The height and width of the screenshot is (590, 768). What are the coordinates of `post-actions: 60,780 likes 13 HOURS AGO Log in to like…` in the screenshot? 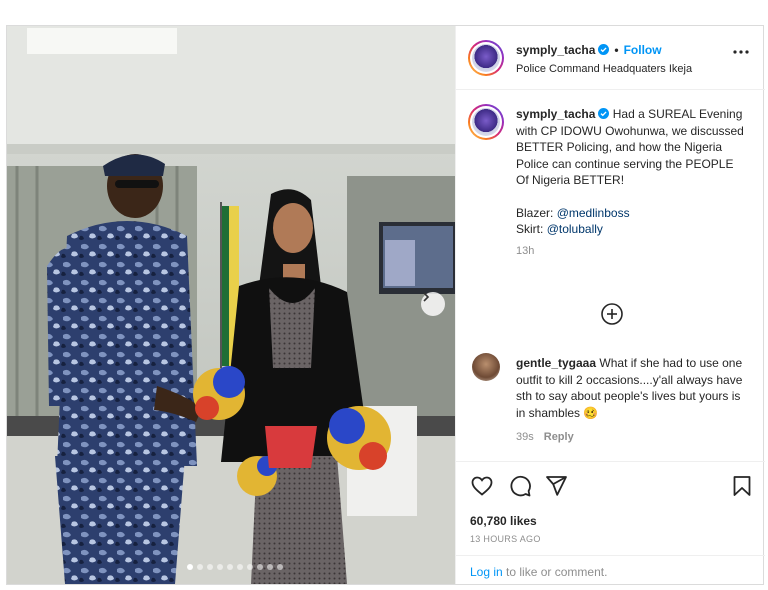 It's located at (610, 522).